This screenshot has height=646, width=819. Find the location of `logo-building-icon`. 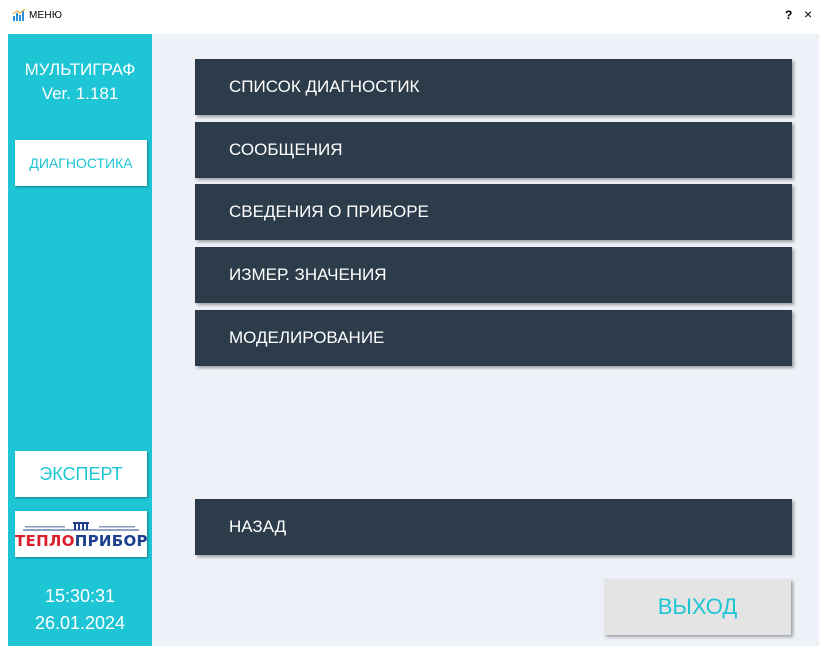

logo-building-icon is located at coordinates (81, 526).